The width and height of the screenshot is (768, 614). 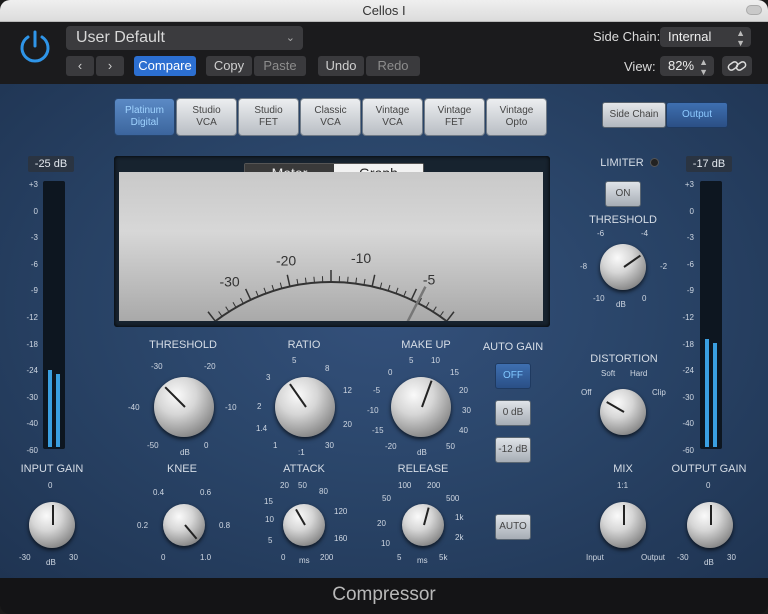 I want to click on limiter-on-button: ON, so click(x=623, y=194).